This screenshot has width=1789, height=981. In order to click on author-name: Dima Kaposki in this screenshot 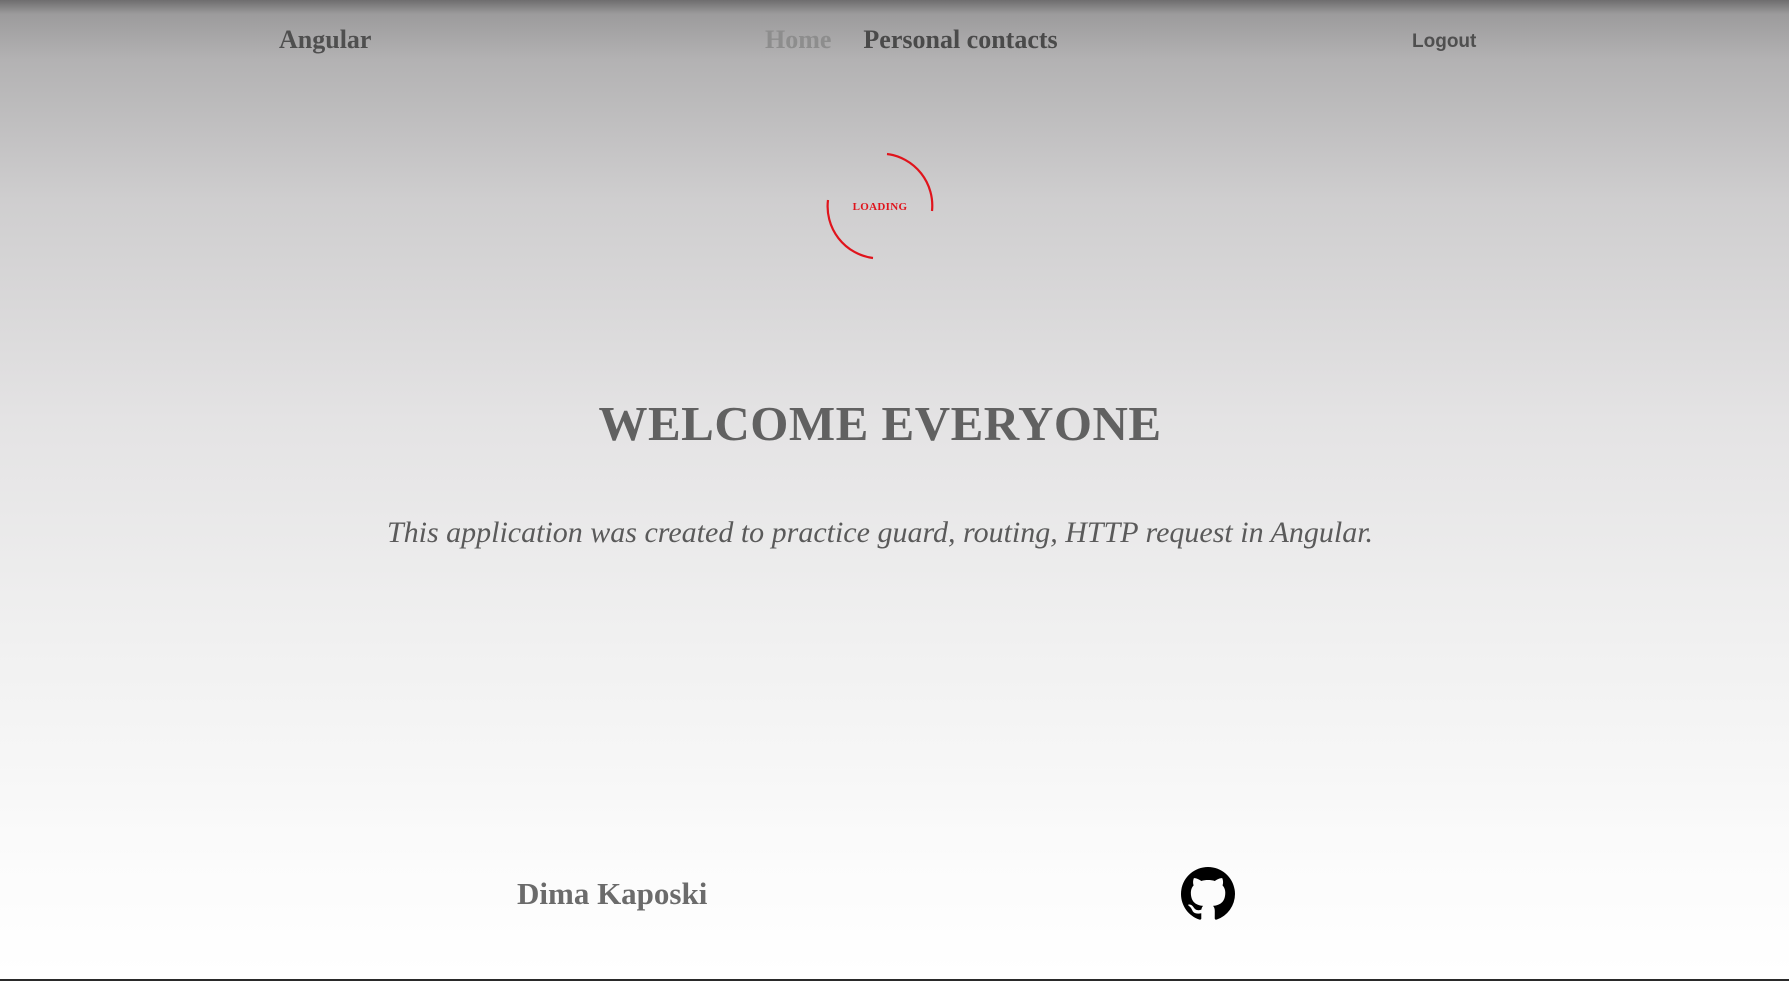, I will do `click(612, 893)`.